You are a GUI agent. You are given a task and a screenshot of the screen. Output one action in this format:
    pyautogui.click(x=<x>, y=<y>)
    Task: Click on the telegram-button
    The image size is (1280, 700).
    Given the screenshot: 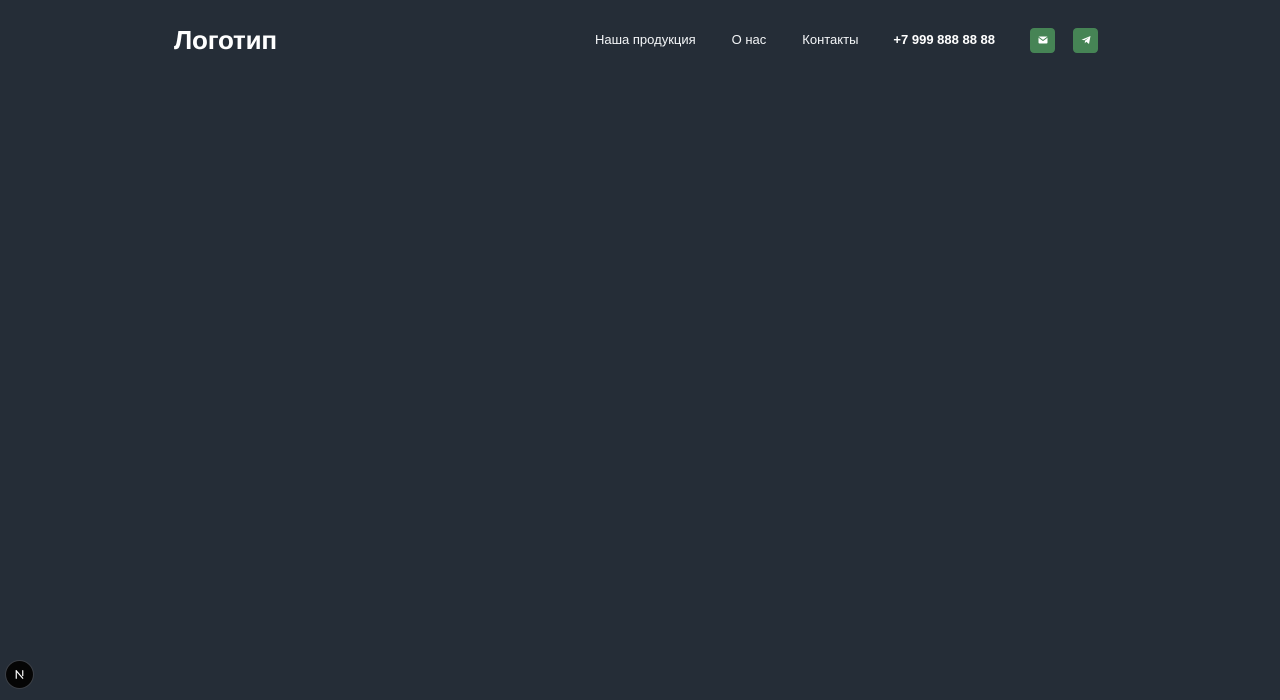 What is the action you would take?
    pyautogui.click(x=1085, y=40)
    